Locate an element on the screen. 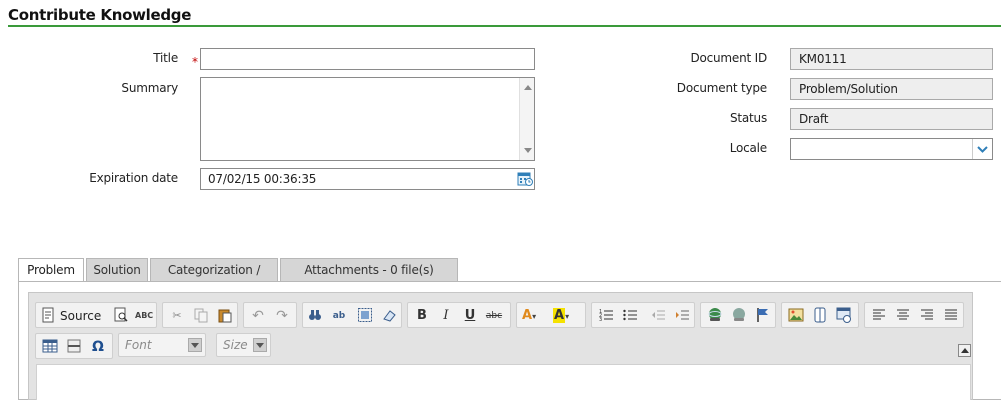 Image resolution: width=1001 pixels, height=400 pixels. align-right-icon is located at coordinates (927, 316).